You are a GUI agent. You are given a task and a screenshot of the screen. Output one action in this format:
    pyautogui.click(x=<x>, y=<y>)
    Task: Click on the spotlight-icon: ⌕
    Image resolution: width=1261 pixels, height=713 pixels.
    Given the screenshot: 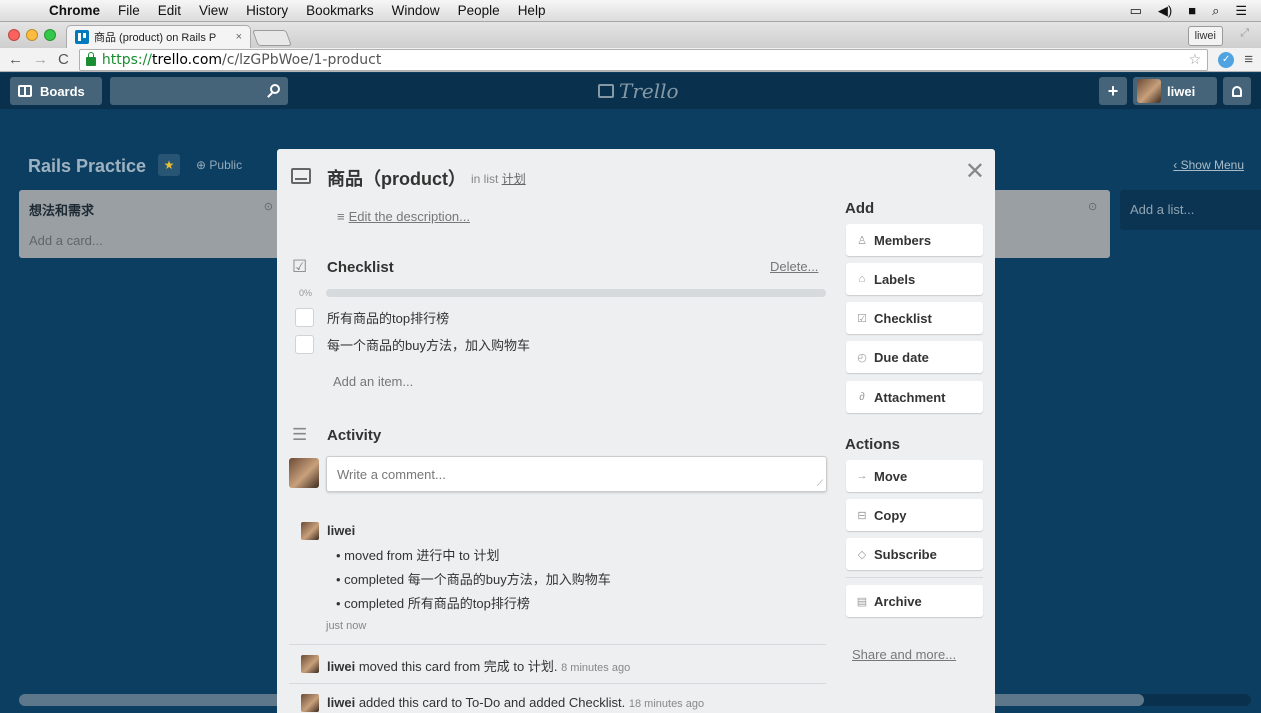 What is the action you would take?
    pyautogui.click(x=1215, y=11)
    